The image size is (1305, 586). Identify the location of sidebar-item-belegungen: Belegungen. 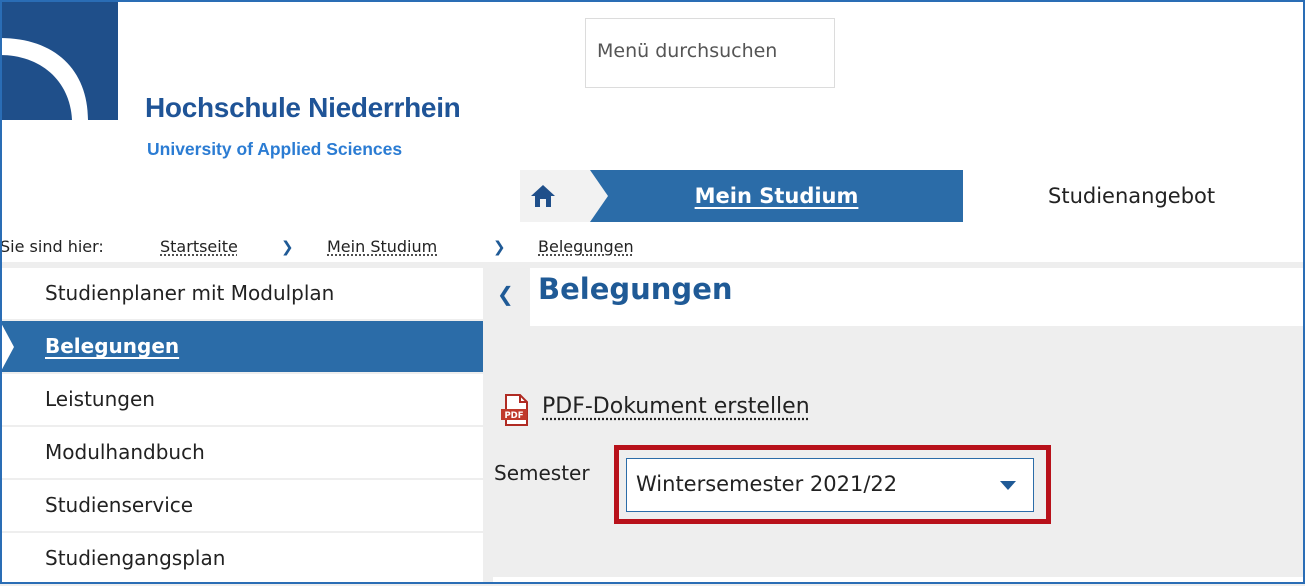
(241, 347).